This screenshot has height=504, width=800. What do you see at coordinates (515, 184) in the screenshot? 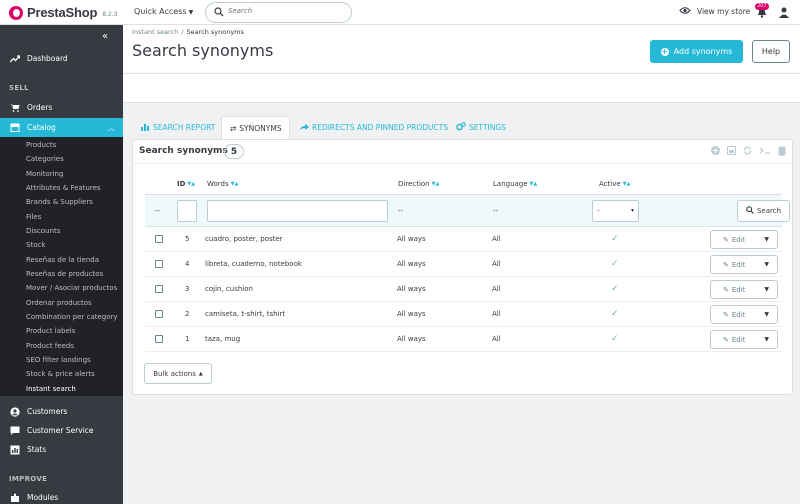
I see `column-header-language: Language ▼▲` at bounding box center [515, 184].